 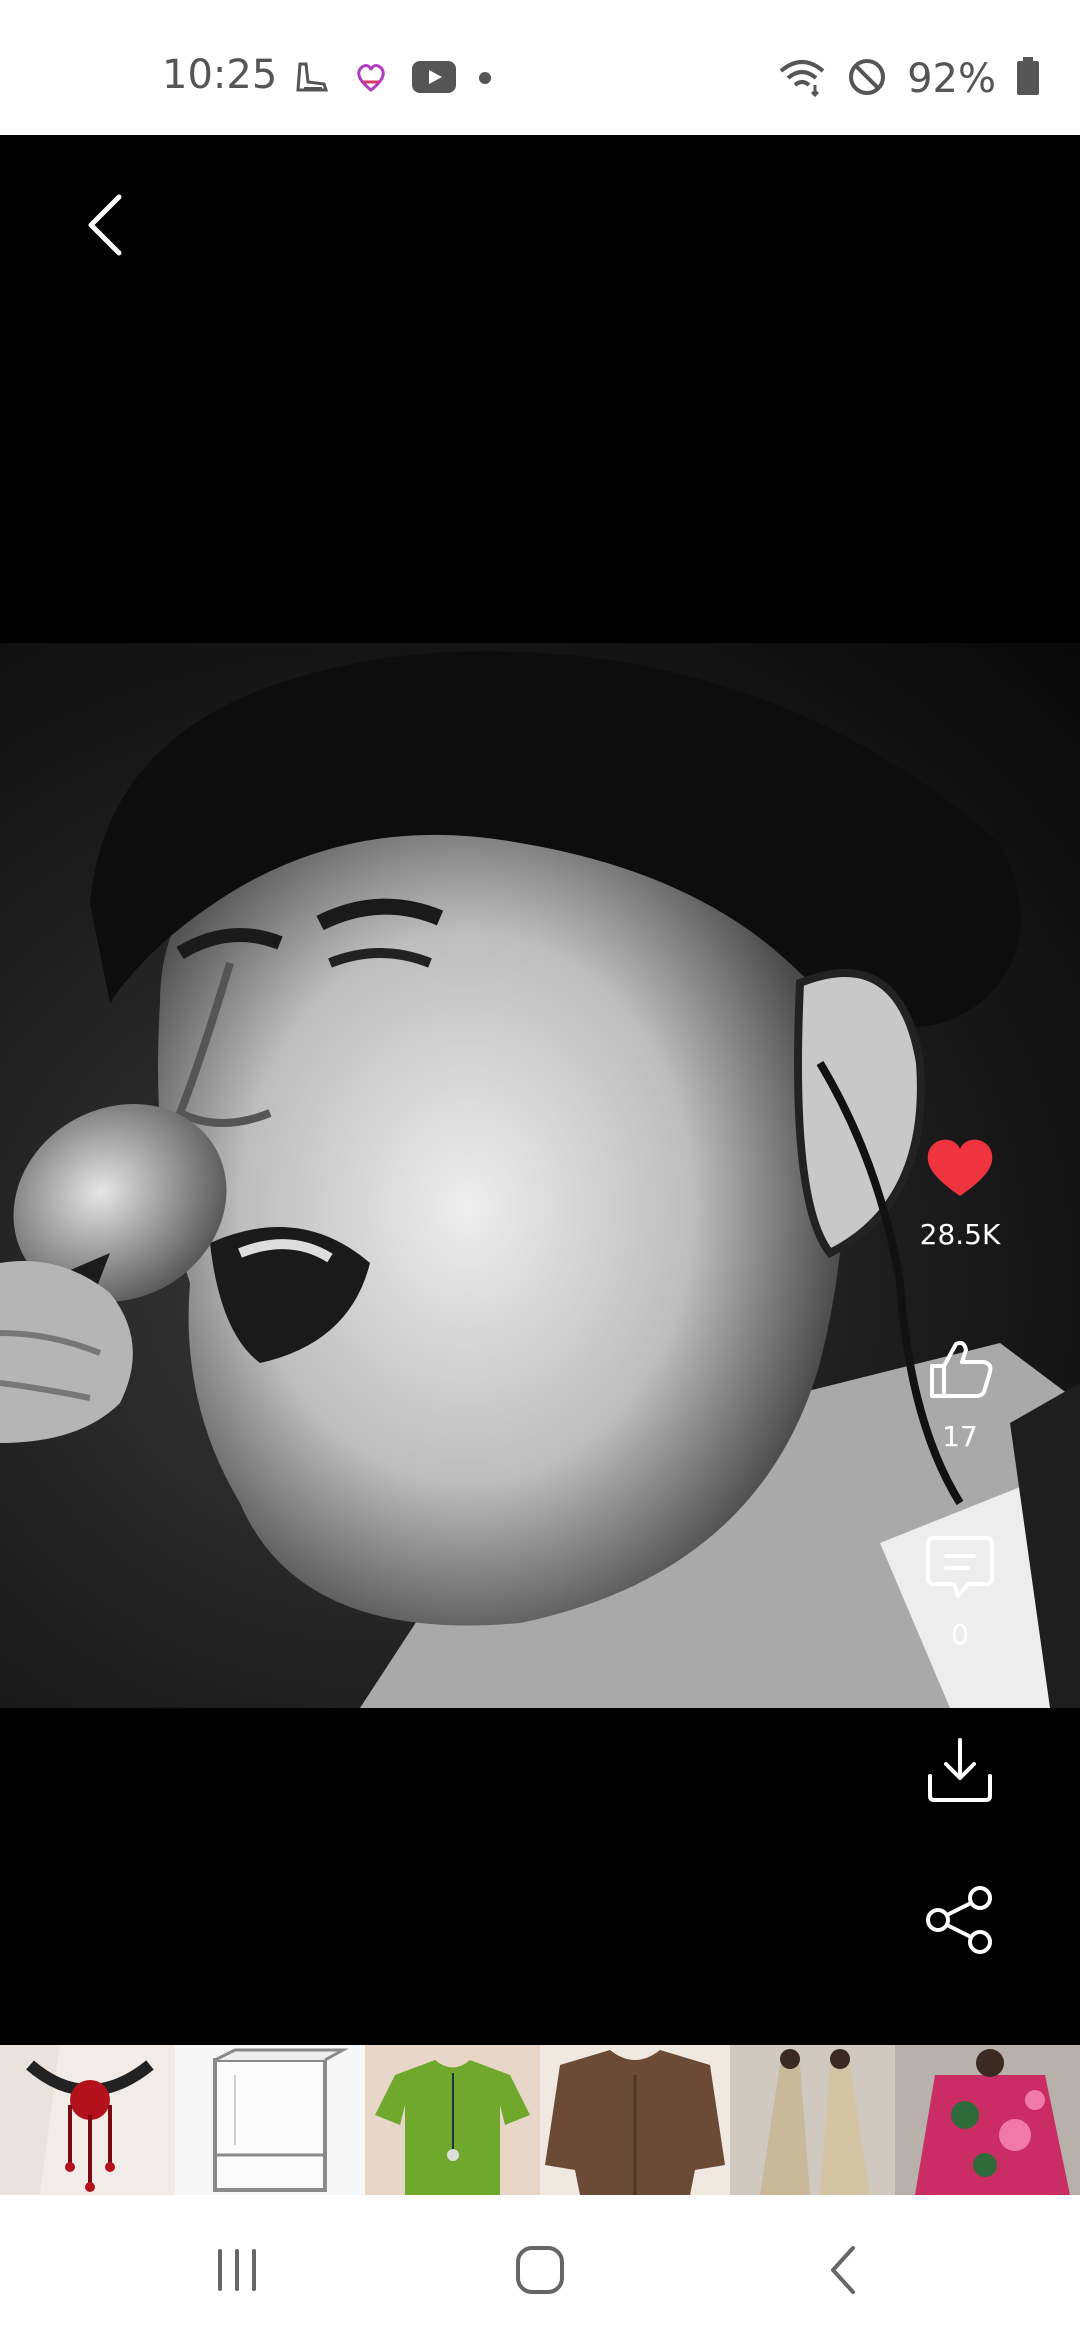 I want to click on youtube-icon, so click(x=434, y=79).